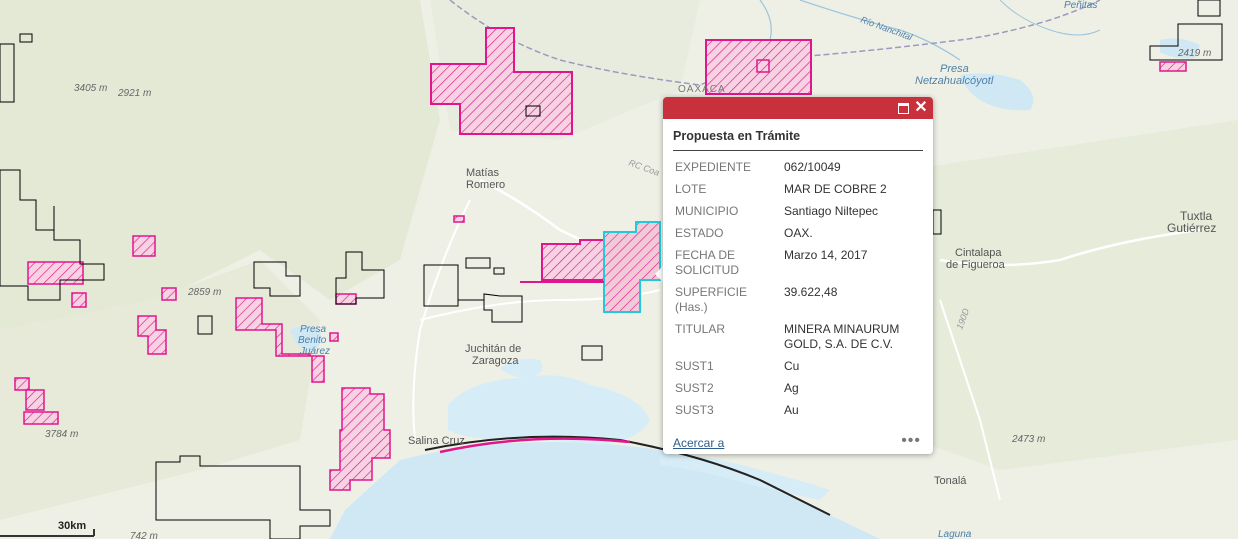 This screenshot has height=539, width=1238. Describe the element at coordinates (94, 532) in the screenshot. I see `scale-bar-tick` at that location.